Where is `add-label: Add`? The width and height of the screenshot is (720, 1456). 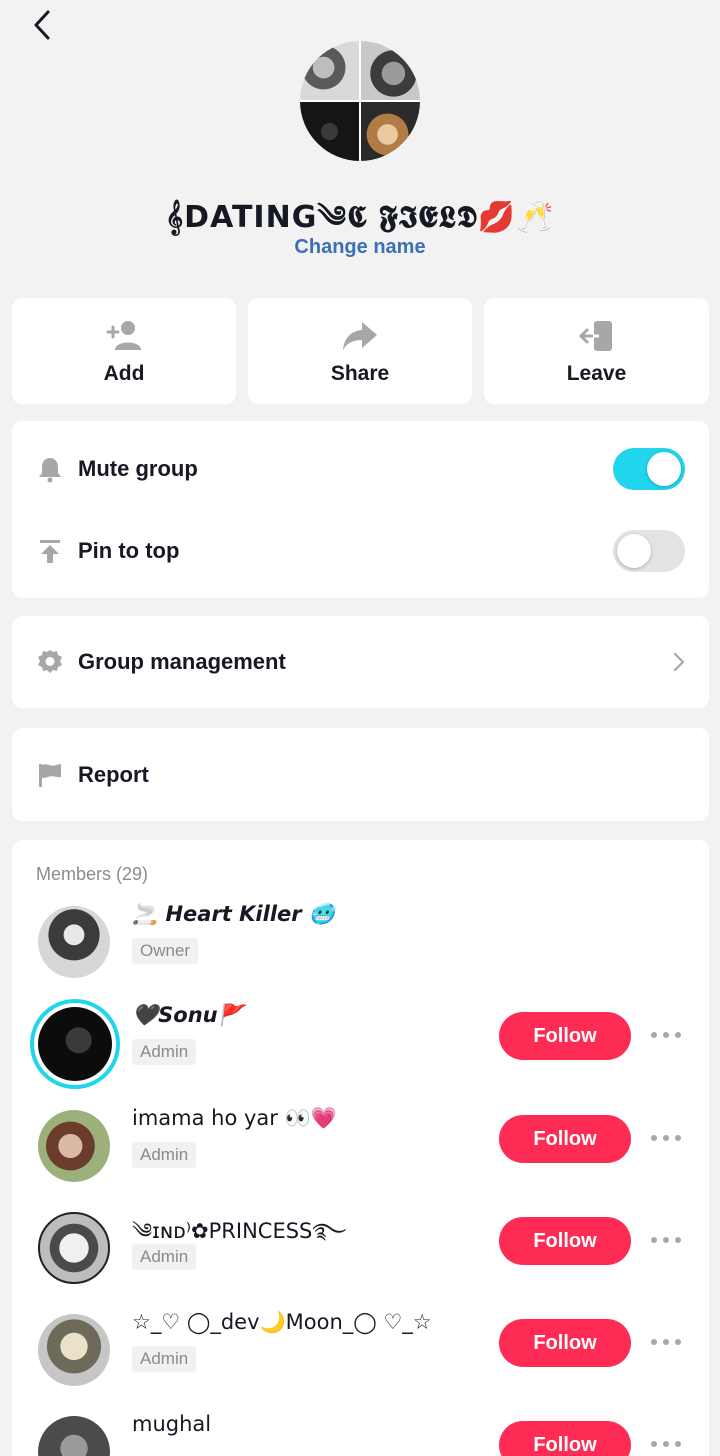 add-label: Add is located at coordinates (124, 373).